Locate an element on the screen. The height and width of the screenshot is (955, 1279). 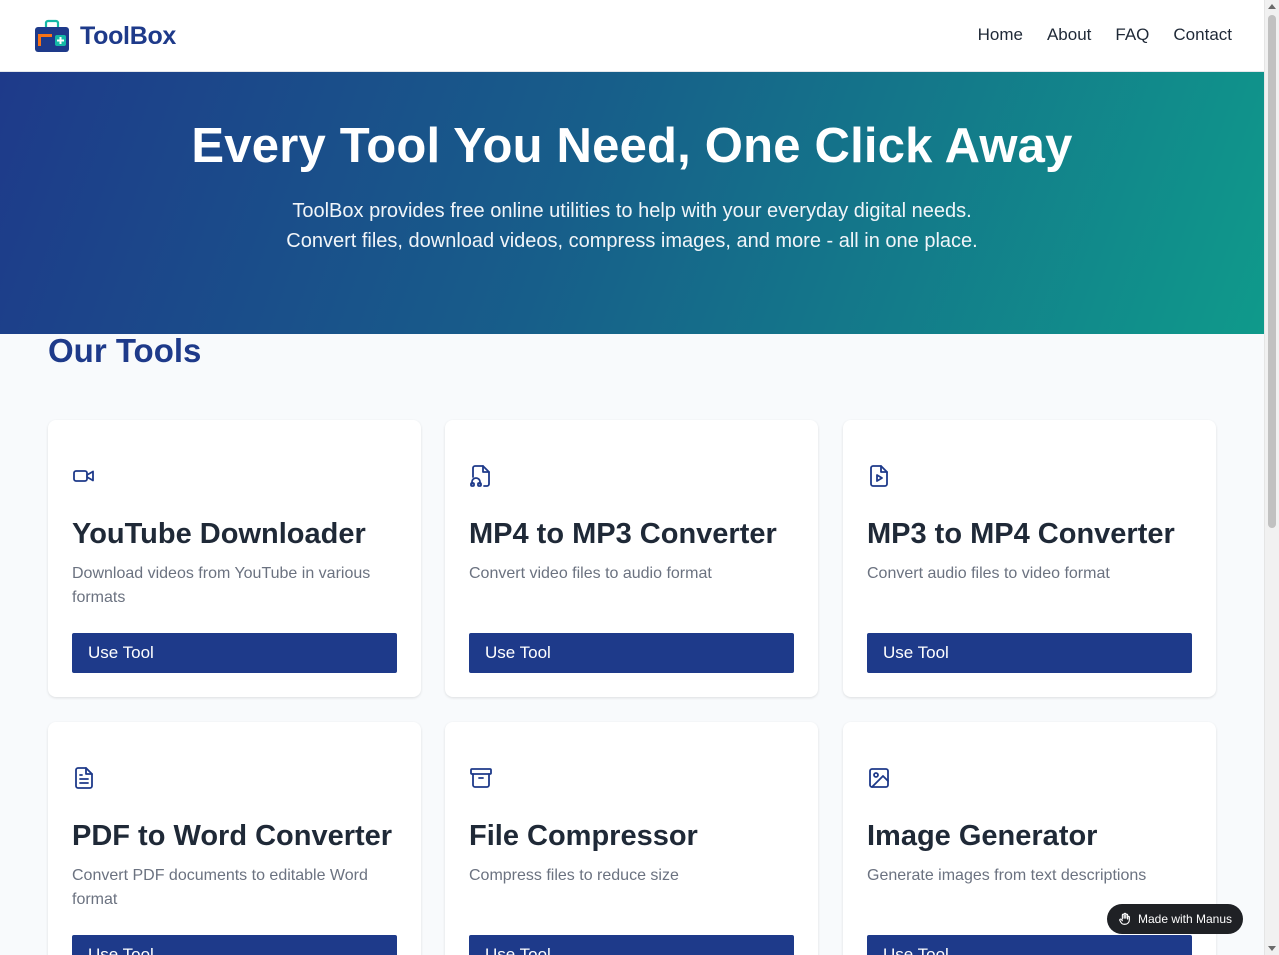
top-navigation-bar: ToolBox Home About FAQ Contact is located at coordinates (632, 36).